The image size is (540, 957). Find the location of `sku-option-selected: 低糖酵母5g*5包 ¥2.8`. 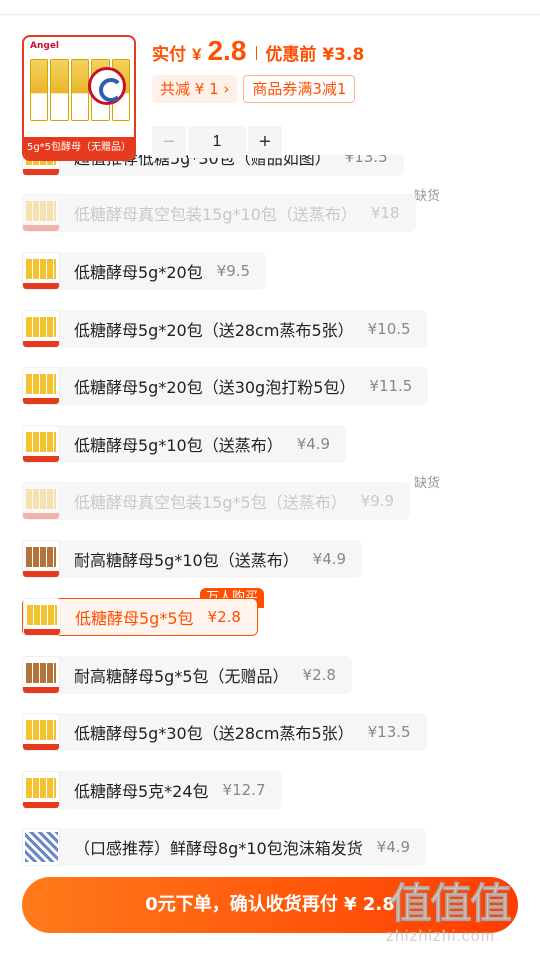

sku-option-selected: 低糖酵母5g*5包 ¥2.8 is located at coordinates (140, 617).